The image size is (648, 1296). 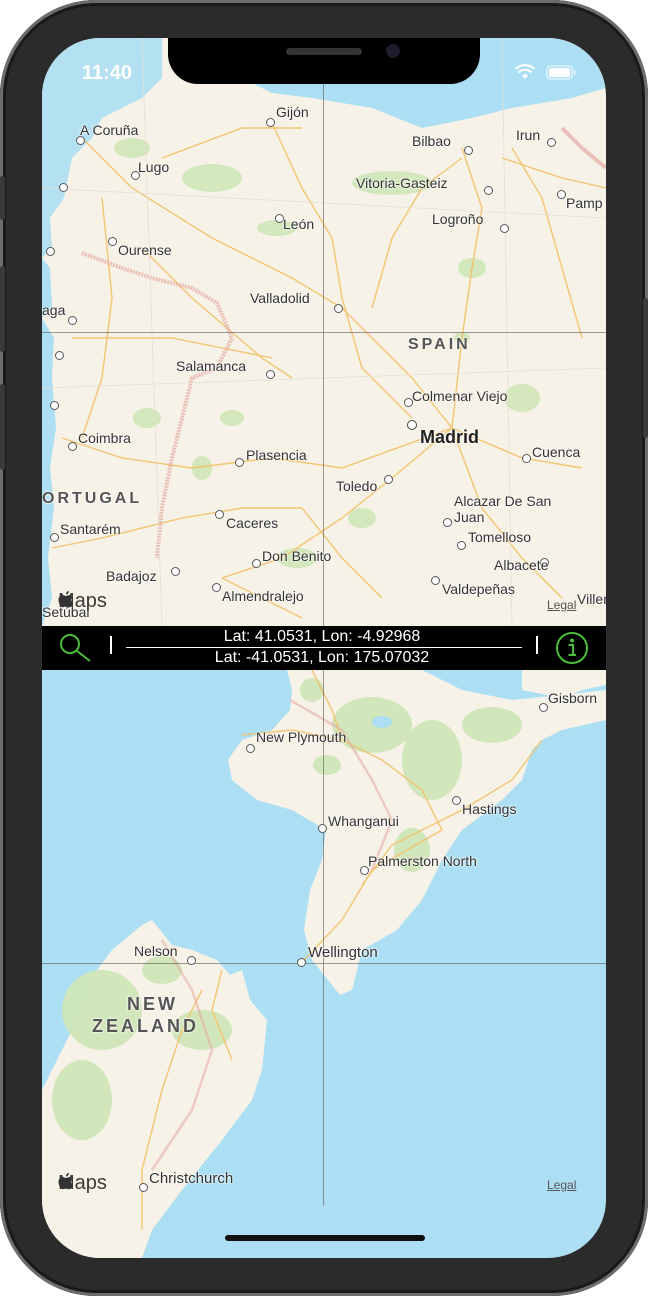 I want to click on city-label: Colmenar Viejo, so click(x=460, y=396).